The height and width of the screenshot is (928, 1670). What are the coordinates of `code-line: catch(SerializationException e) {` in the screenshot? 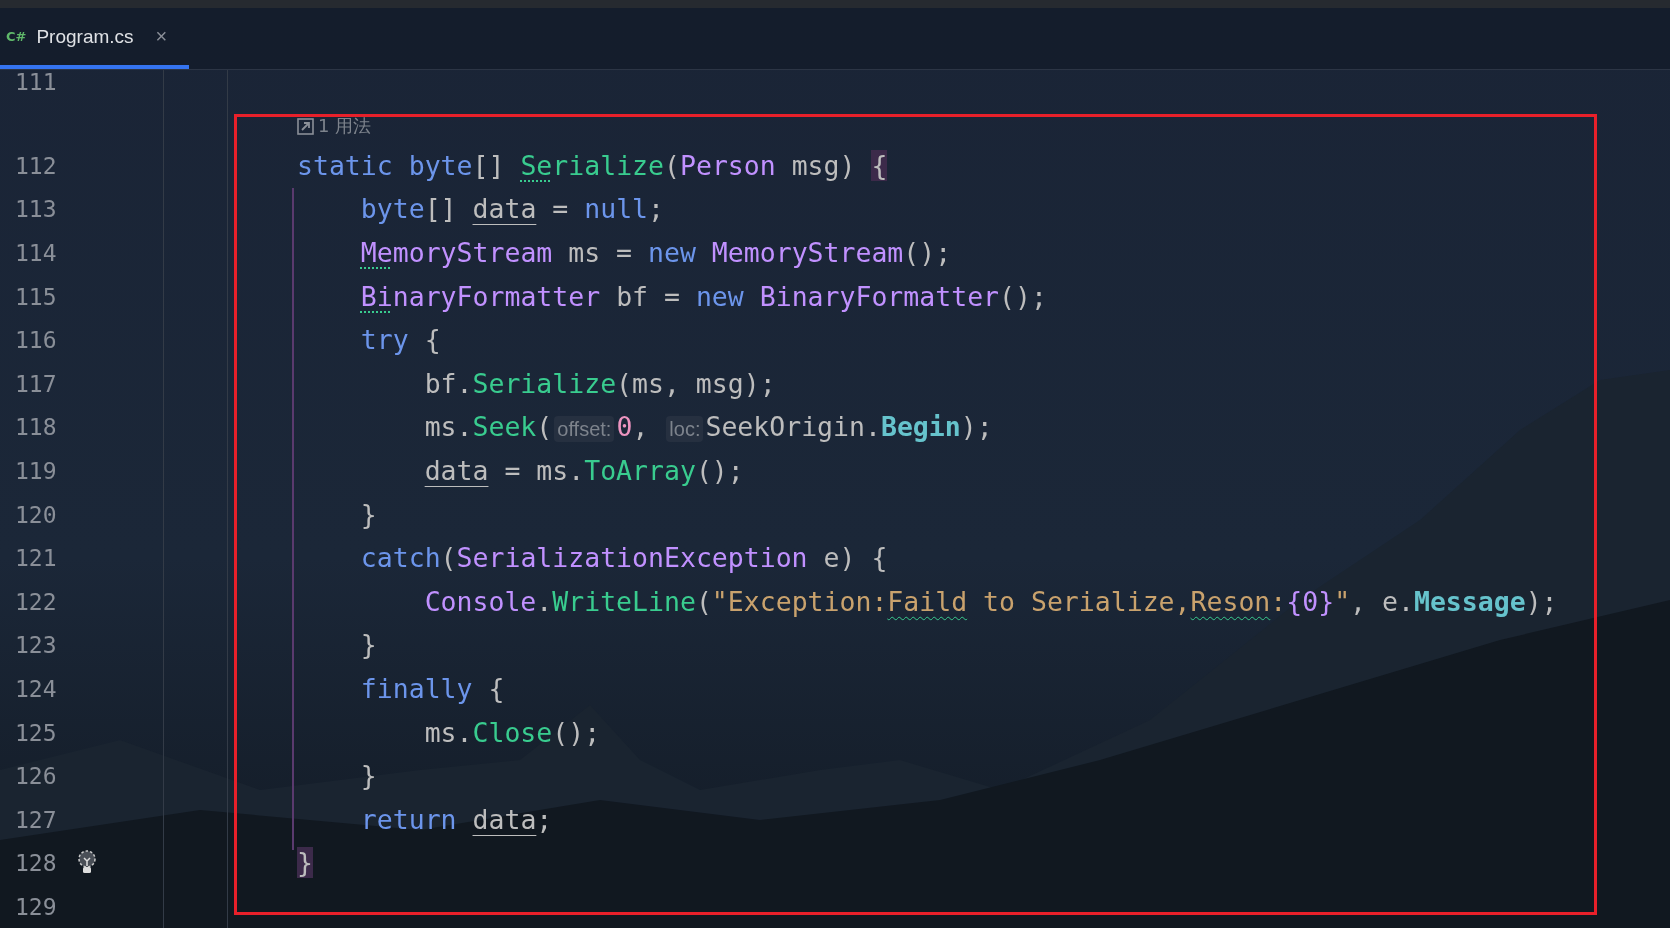 It's located at (623, 558).